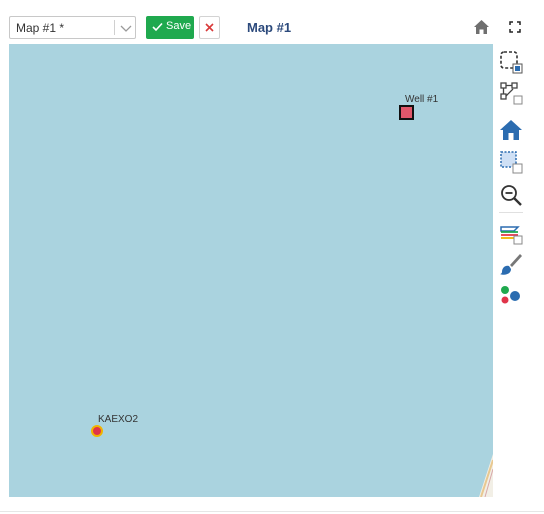 The width and height of the screenshot is (544, 514). I want to click on check-icon, so click(157, 27).